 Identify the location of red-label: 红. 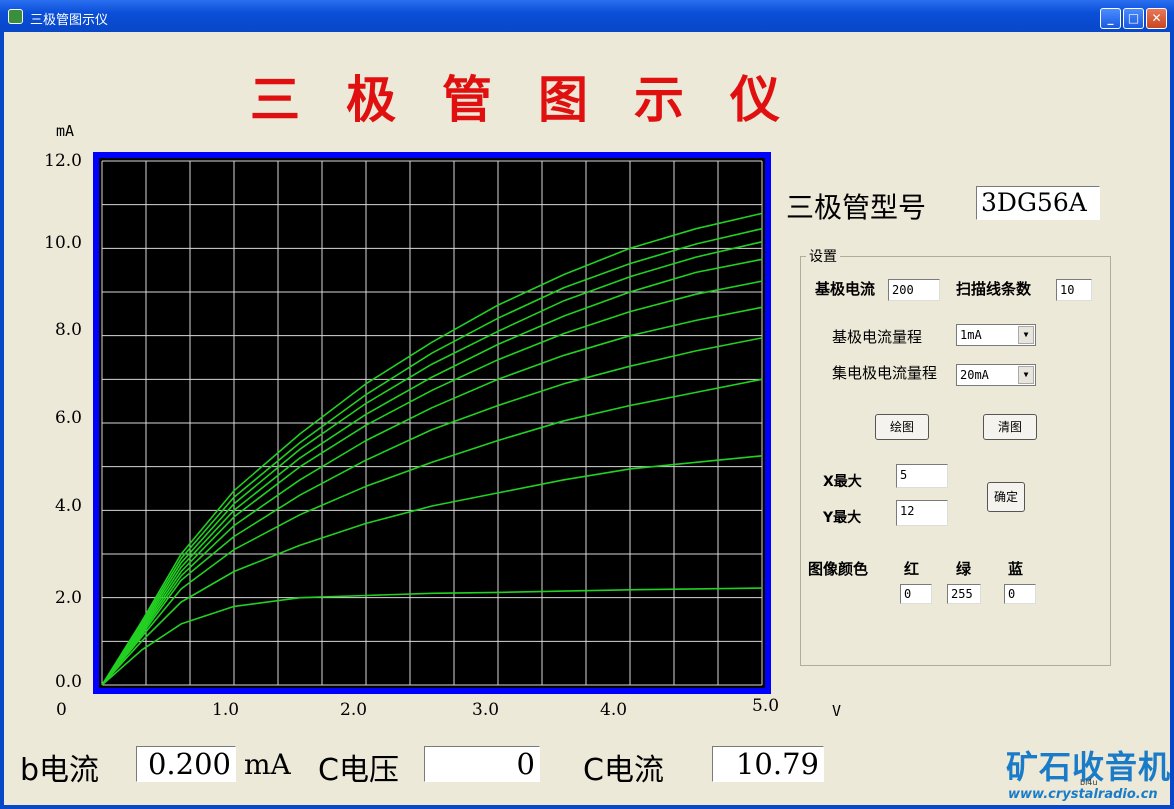
(912, 569).